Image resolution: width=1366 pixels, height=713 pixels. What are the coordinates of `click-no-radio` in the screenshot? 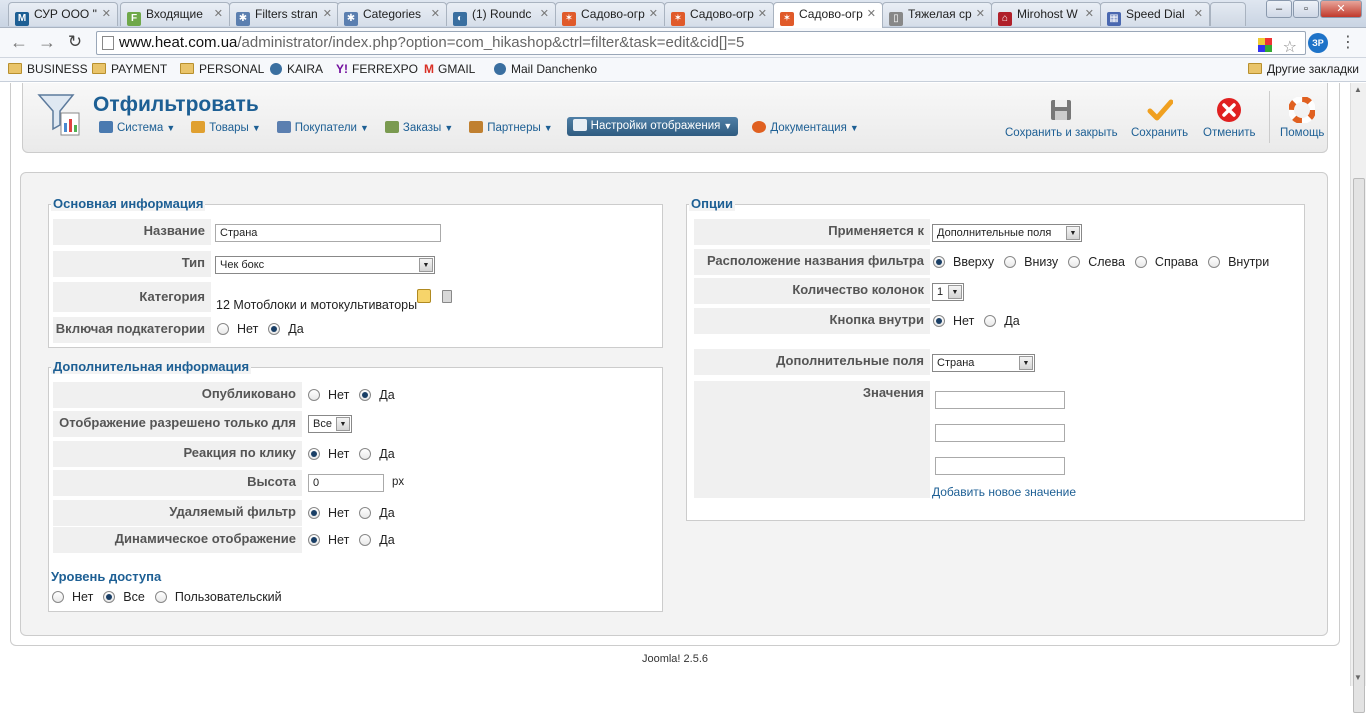 It's located at (314, 454).